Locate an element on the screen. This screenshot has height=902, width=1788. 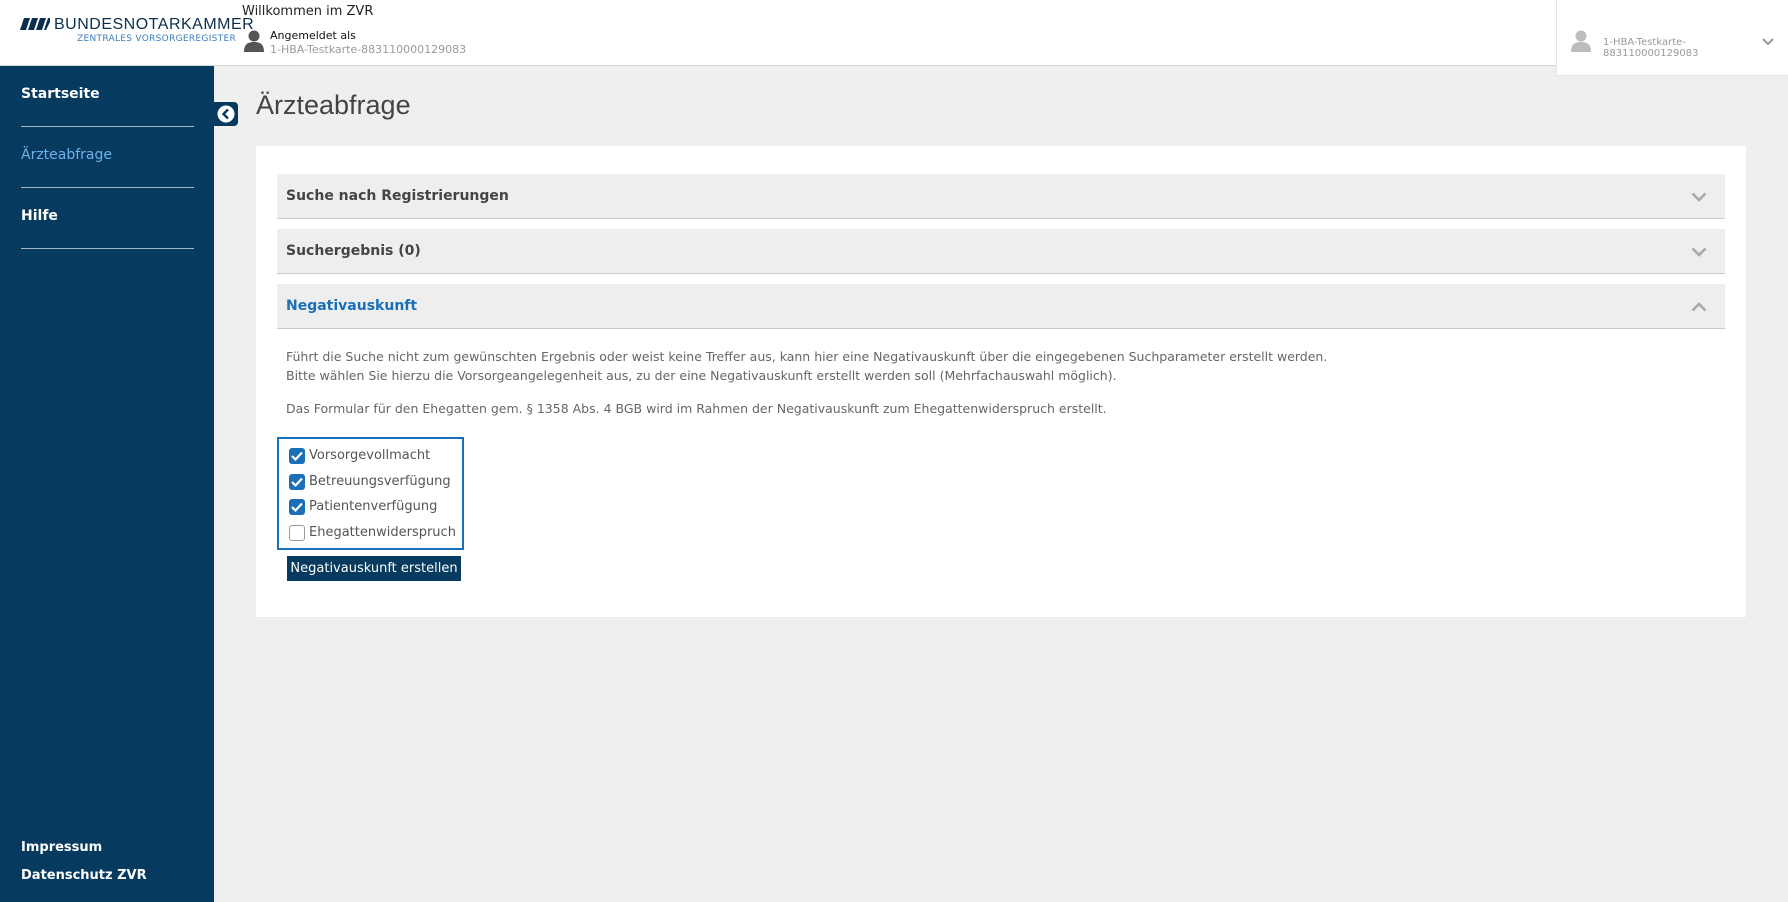
checkbox-vorsorgevollmacht is located at coordinates (297, 456).